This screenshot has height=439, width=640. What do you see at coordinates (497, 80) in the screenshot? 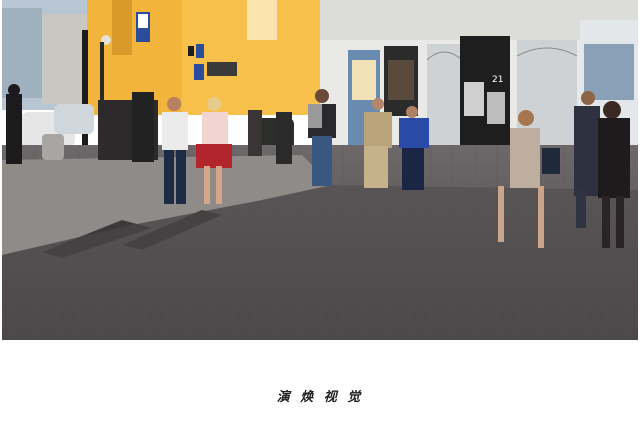
I see `poster-number: 21` at bounding box center [497, 80].